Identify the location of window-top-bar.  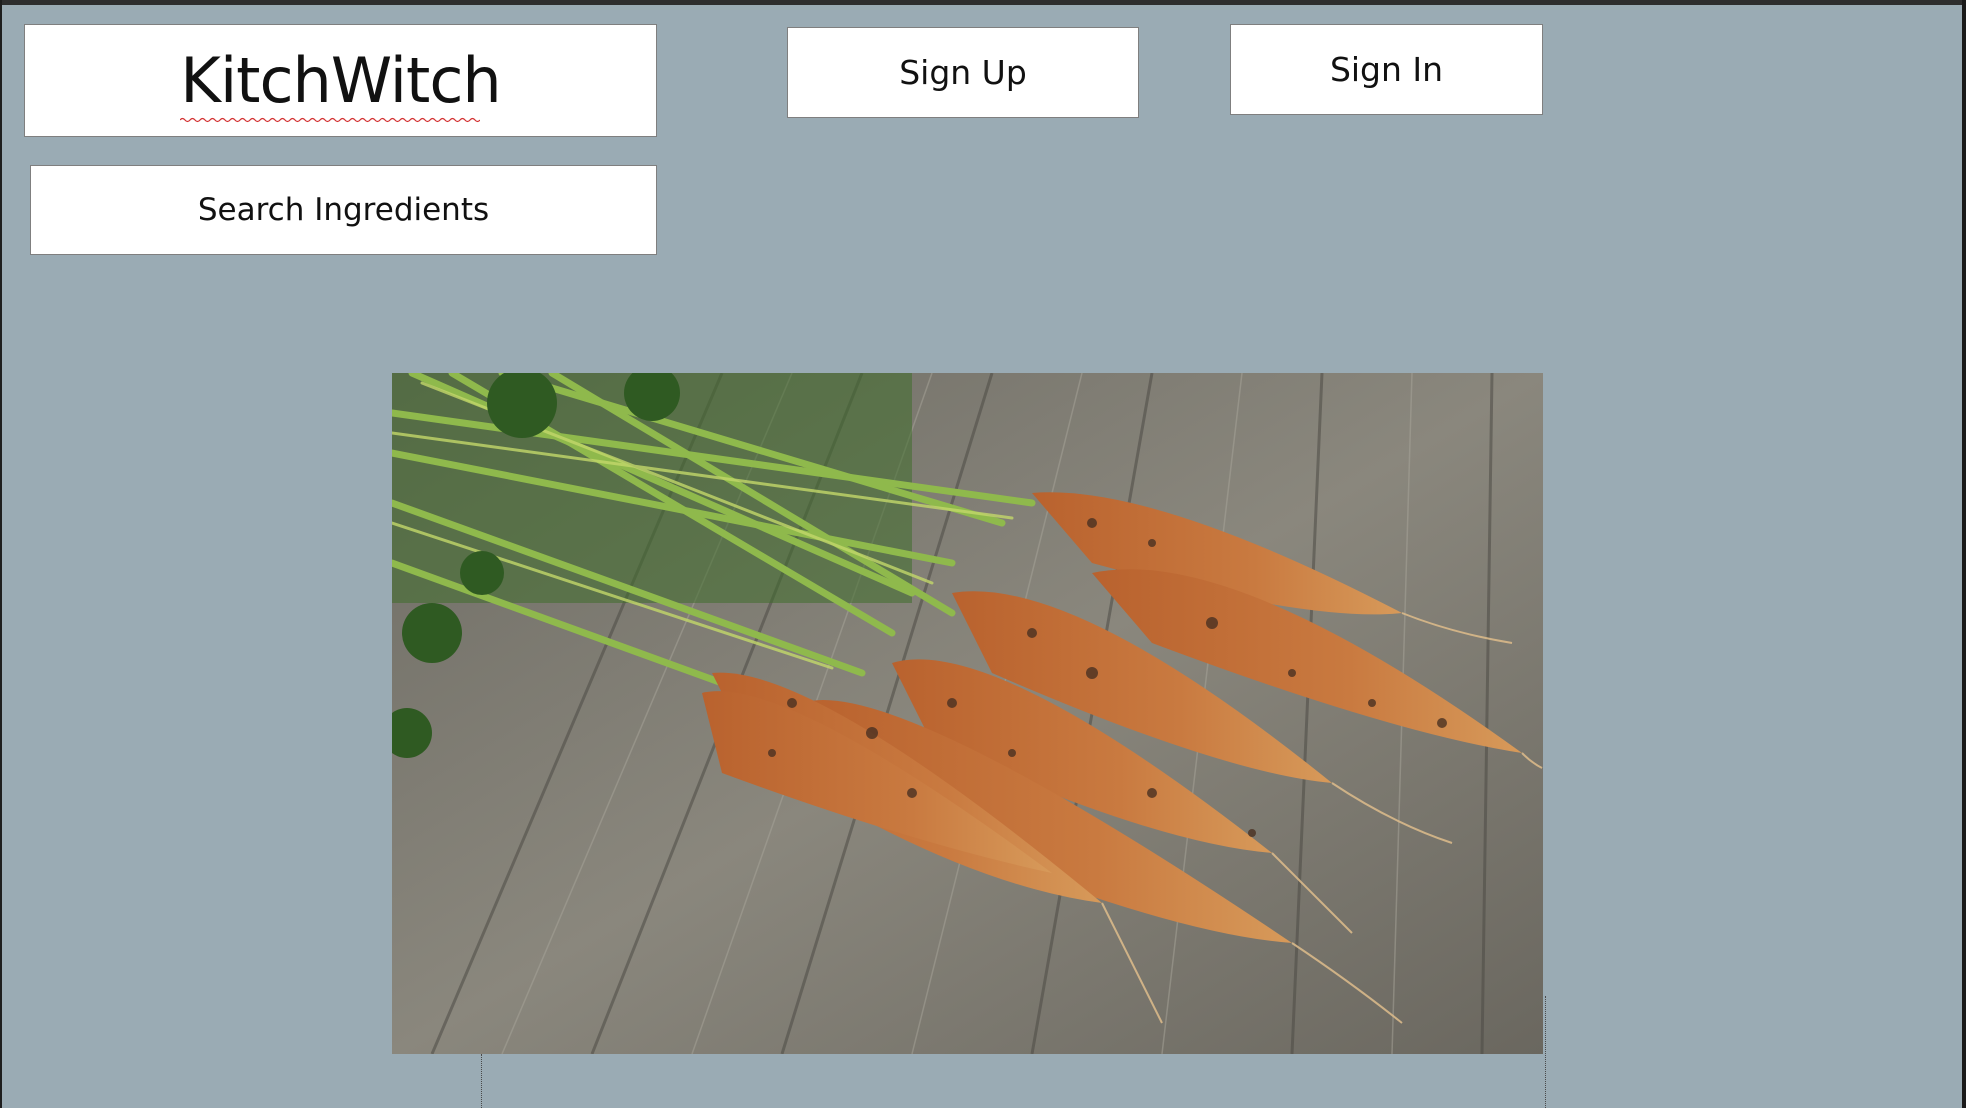
(983, 2).